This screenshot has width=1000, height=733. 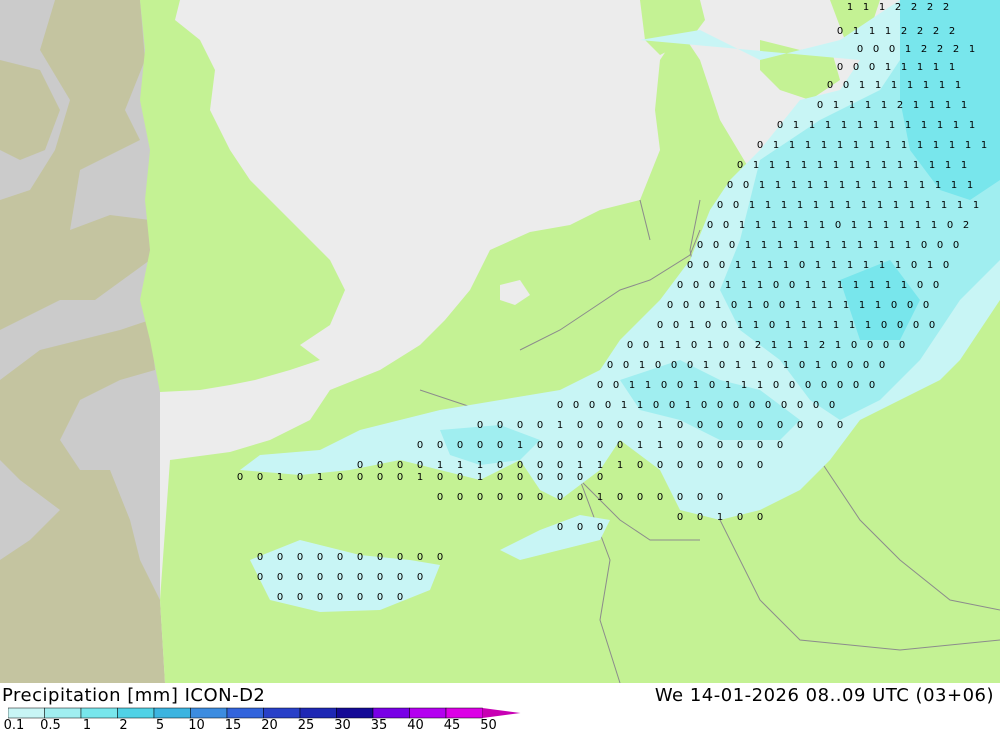 What do you see at coordinates (342, 725) in the screenshot?
I see `legend-tick-label: 30` at bounding box center [342, 725].